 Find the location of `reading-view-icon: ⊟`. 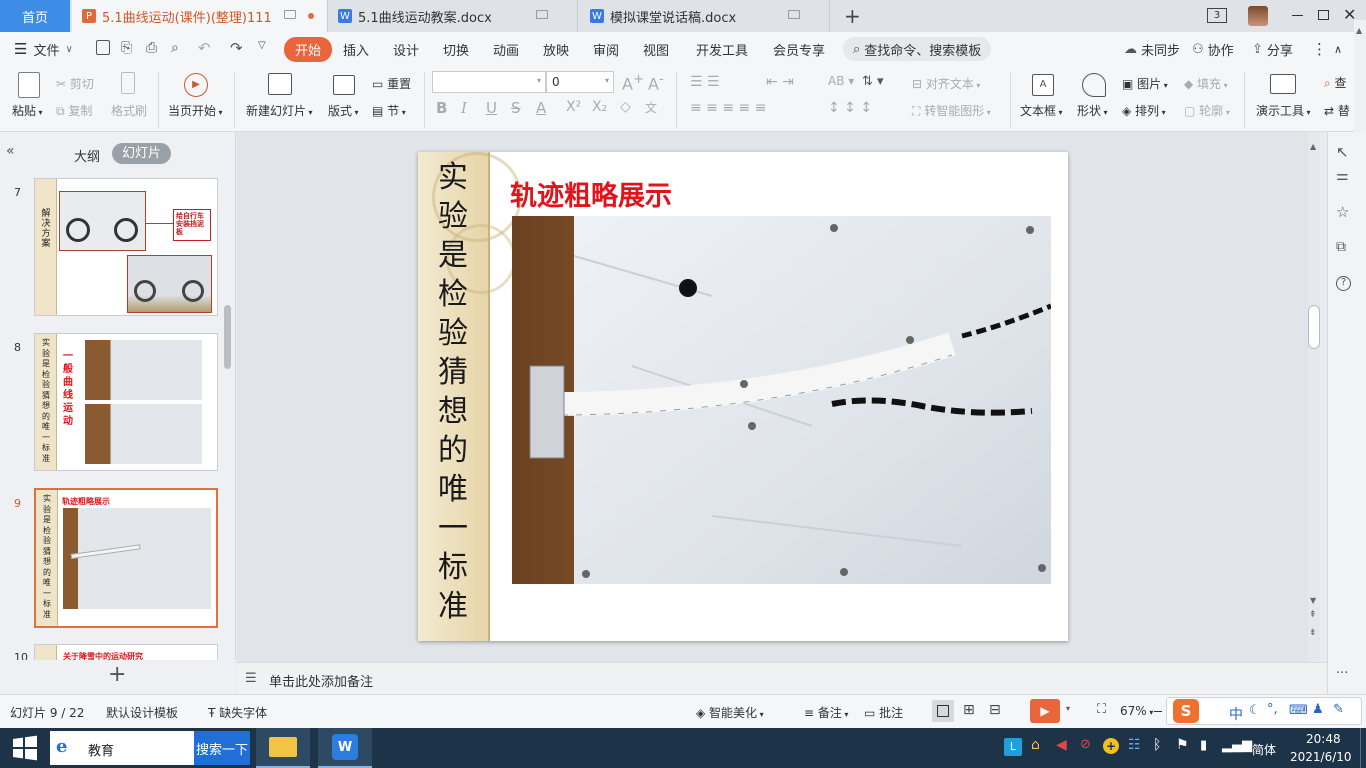

reading-view-icon: ⊟ is located at coordinates (995, 710).